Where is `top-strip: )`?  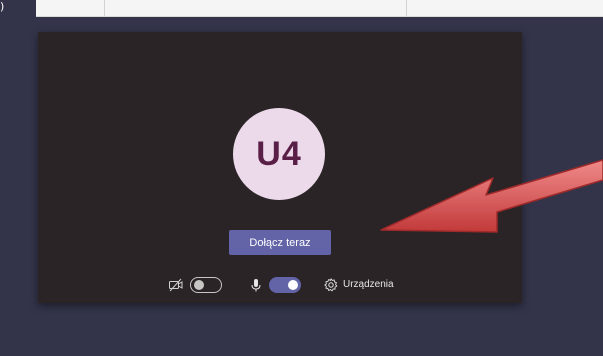
top-strip: ) is located at coordinates (301, 10).